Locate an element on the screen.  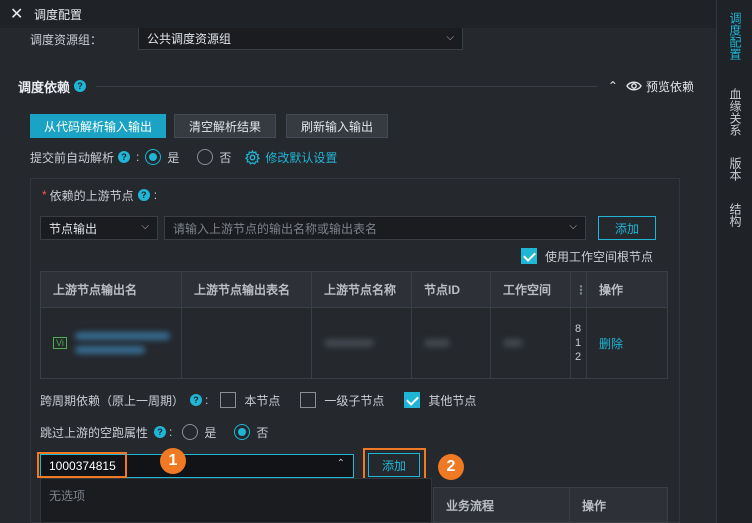
cross-cycle-row: 跨周期依赖（原上一周期） ? : 本节点 一级子节点 其他节点 is located at coordinates (258, 400).